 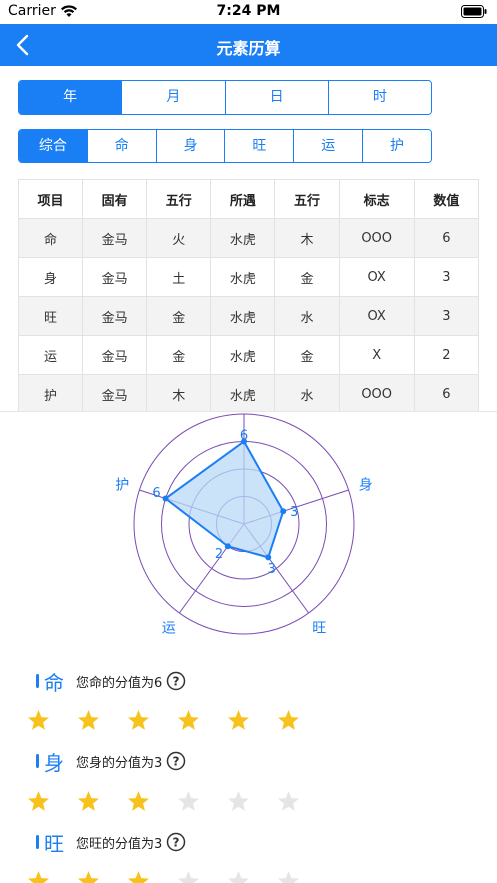 I want to click on table-row: 运 金马 金 水虎 金 X 2, so click(x=248, y=355).